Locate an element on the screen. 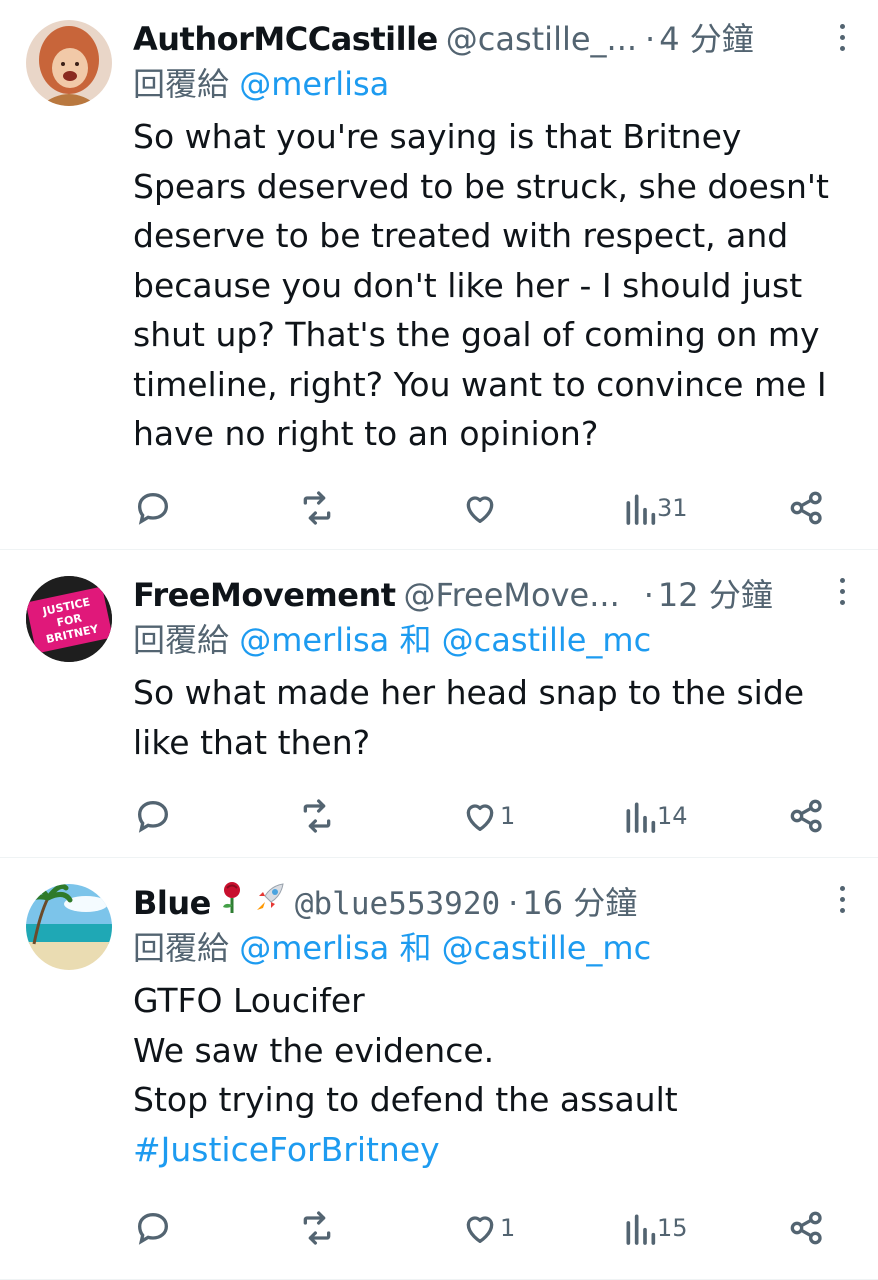  views-button: 31 is located at coordinates (655, 508).